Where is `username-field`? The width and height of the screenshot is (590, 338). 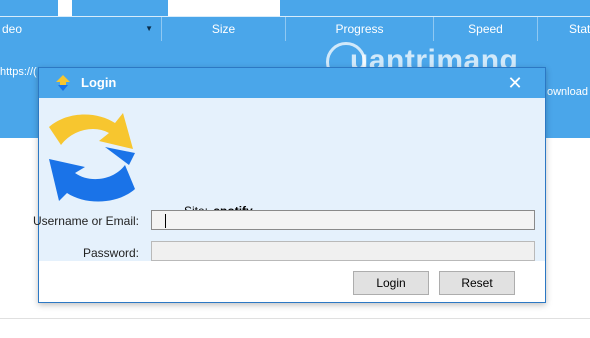 username-field is located at coordinates (343, 220).